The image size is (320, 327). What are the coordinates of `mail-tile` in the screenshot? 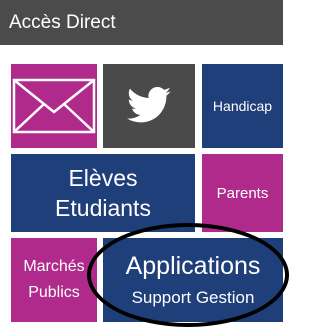 It's located at (54, 106).